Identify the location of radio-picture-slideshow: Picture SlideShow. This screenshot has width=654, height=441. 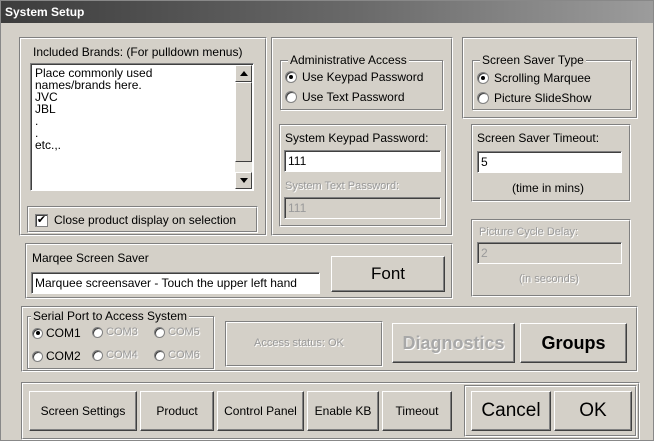
(534, 98).